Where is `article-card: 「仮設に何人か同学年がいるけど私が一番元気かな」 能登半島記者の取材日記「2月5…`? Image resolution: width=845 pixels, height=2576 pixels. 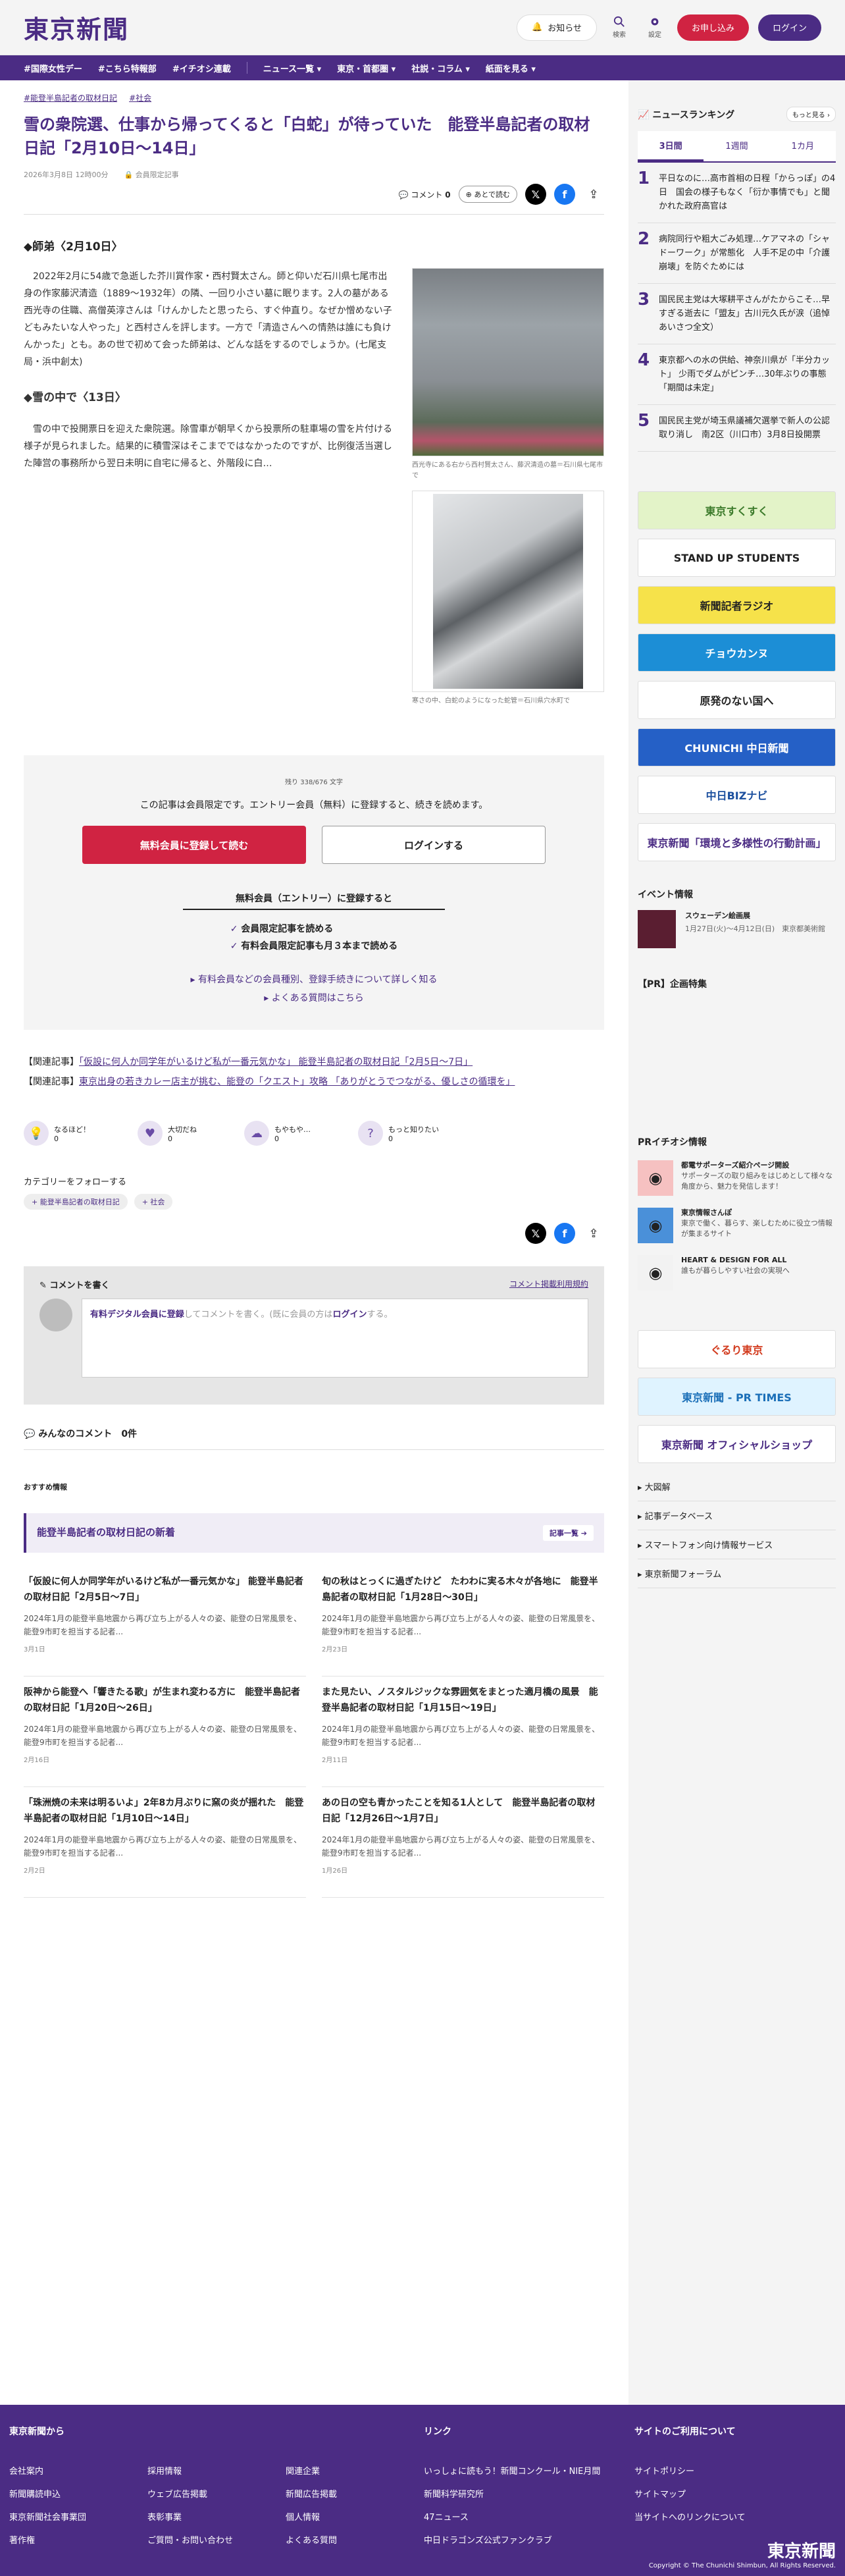 article-card: 「仮設に何人か同学年がいるけど私が一番元気かな」 能登半島記者の取材日記「2月5… is located at coordinates (165, 1622).